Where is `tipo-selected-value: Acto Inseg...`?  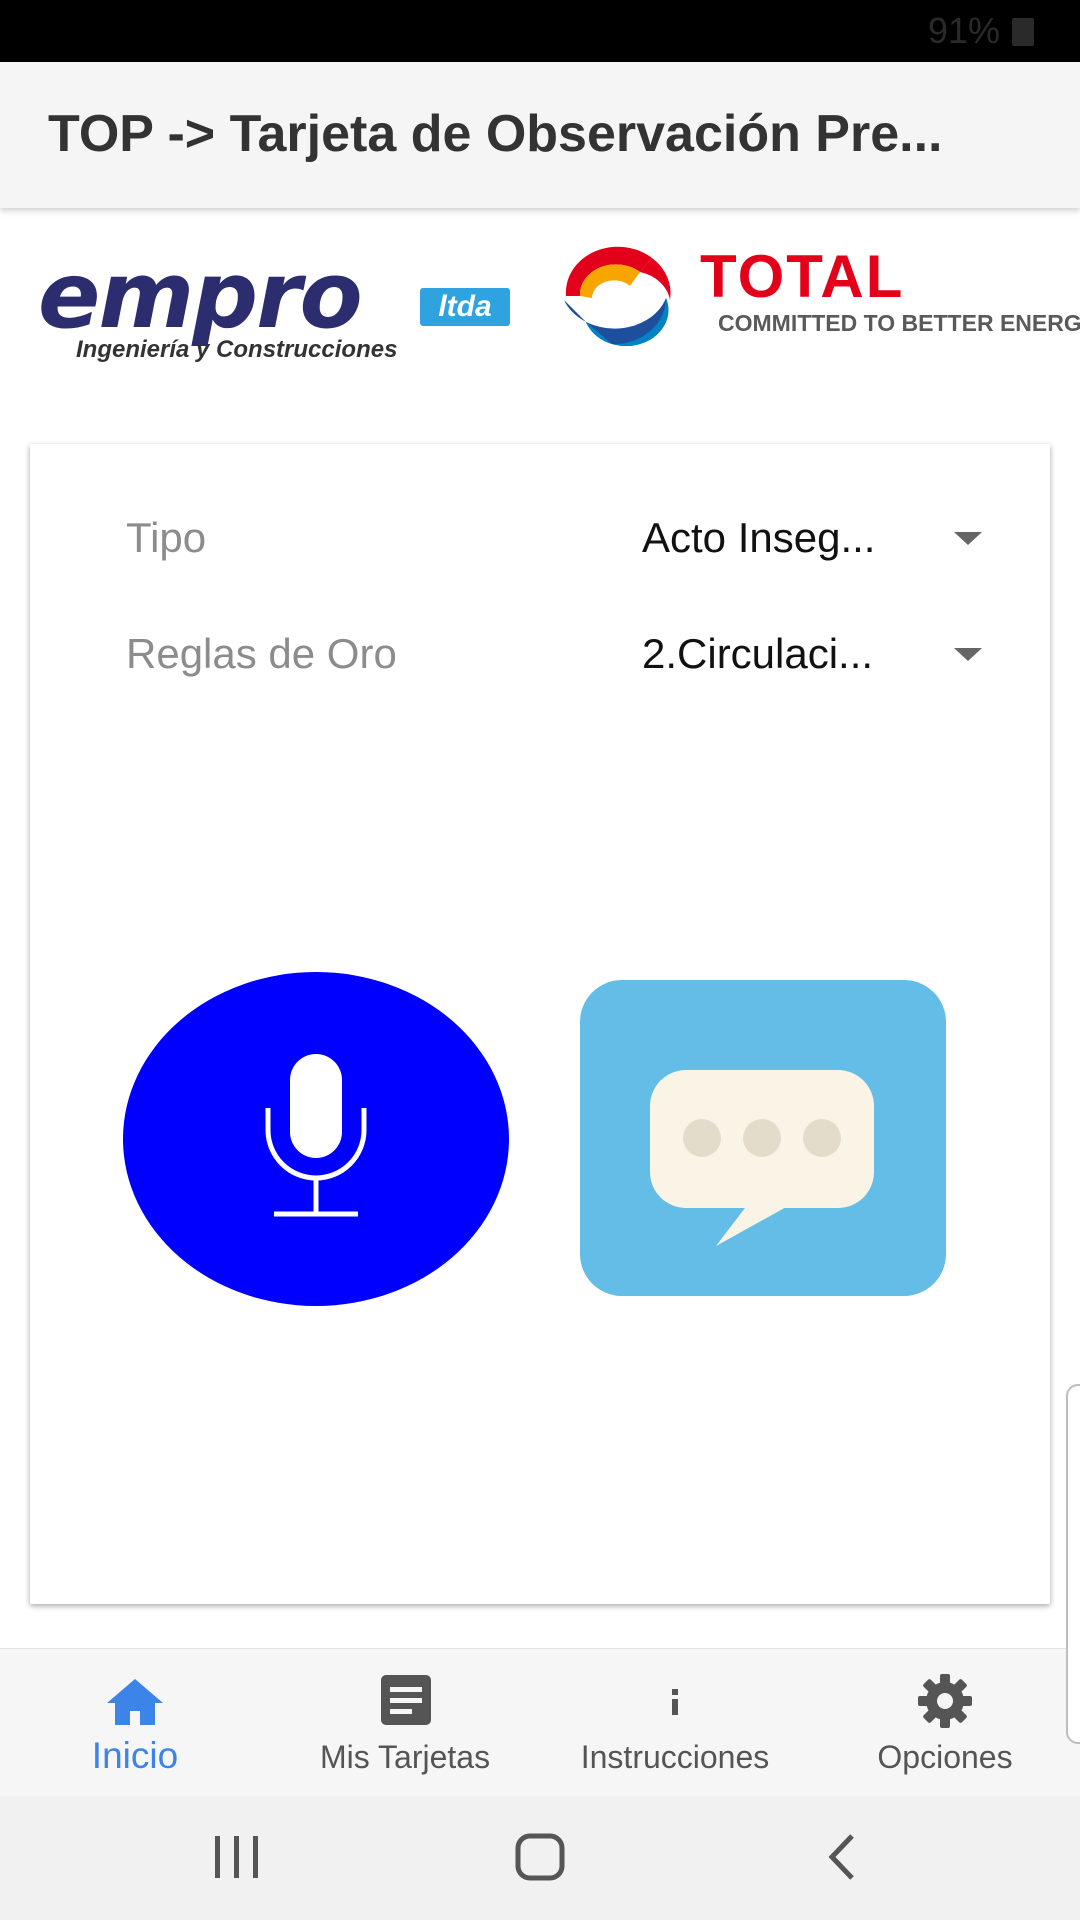 tipo-selected-value: Acto Inseg... is located at coordinates (759, 537).